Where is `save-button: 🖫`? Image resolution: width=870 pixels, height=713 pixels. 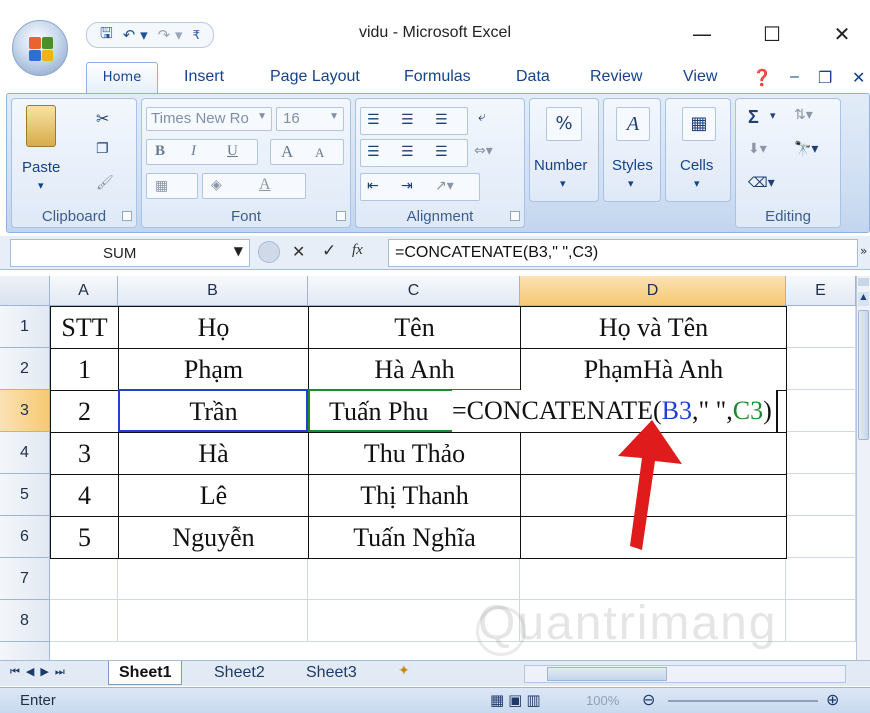
save-button: 🖫 is located at coordinates (106, 35).